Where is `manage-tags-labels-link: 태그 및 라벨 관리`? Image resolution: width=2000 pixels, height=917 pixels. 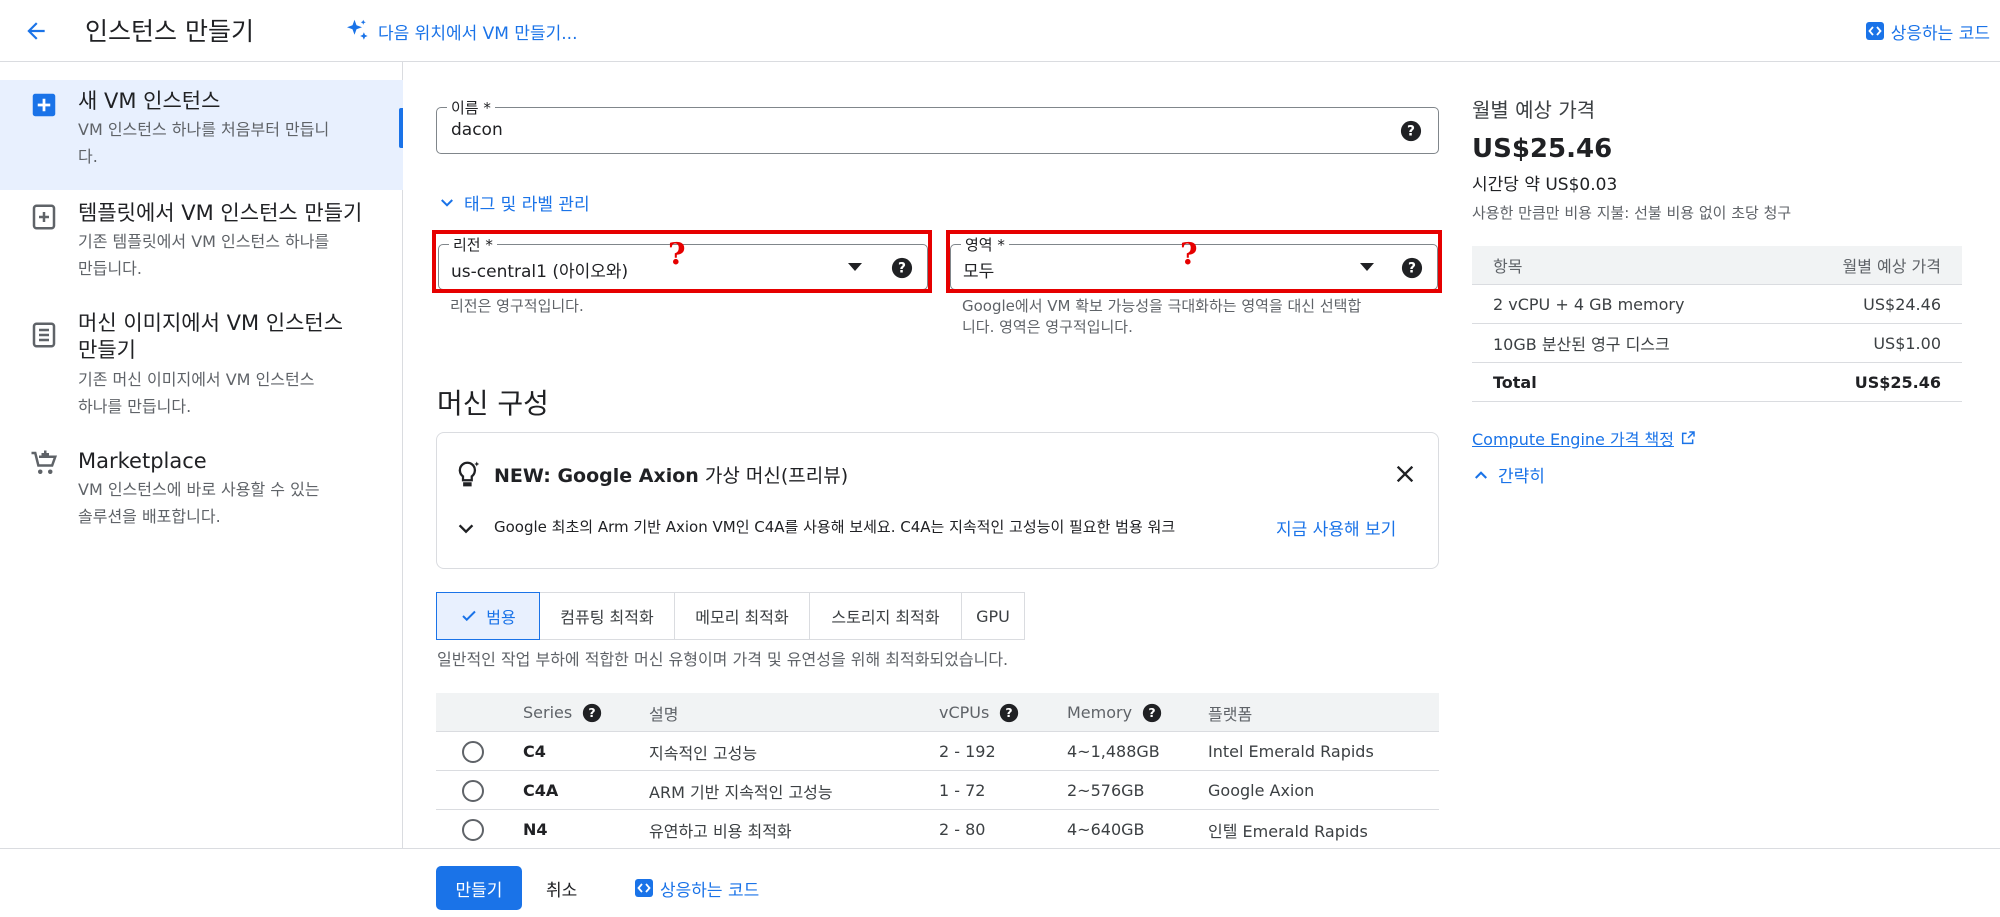 manage-tags-labels-link: 태그 및 라벨 관리 is located at coordinates (514, 202).